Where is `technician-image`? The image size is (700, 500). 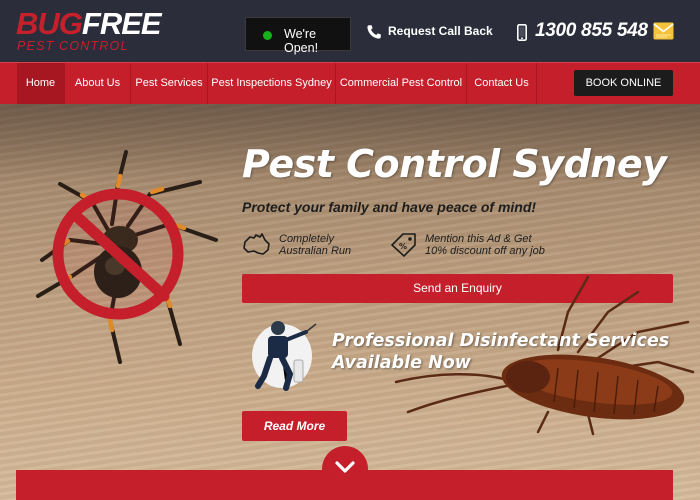
technician-image is located at coordinates (284, 356).